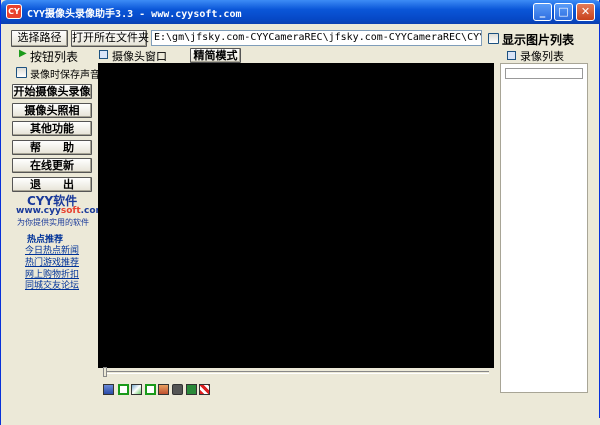 The height and width of the screenshot is (425, 600). What do you see at coordinates (70, 211) in the screenshot?
I see `brand-url-mid: soft` at bounding box center [70, 211].